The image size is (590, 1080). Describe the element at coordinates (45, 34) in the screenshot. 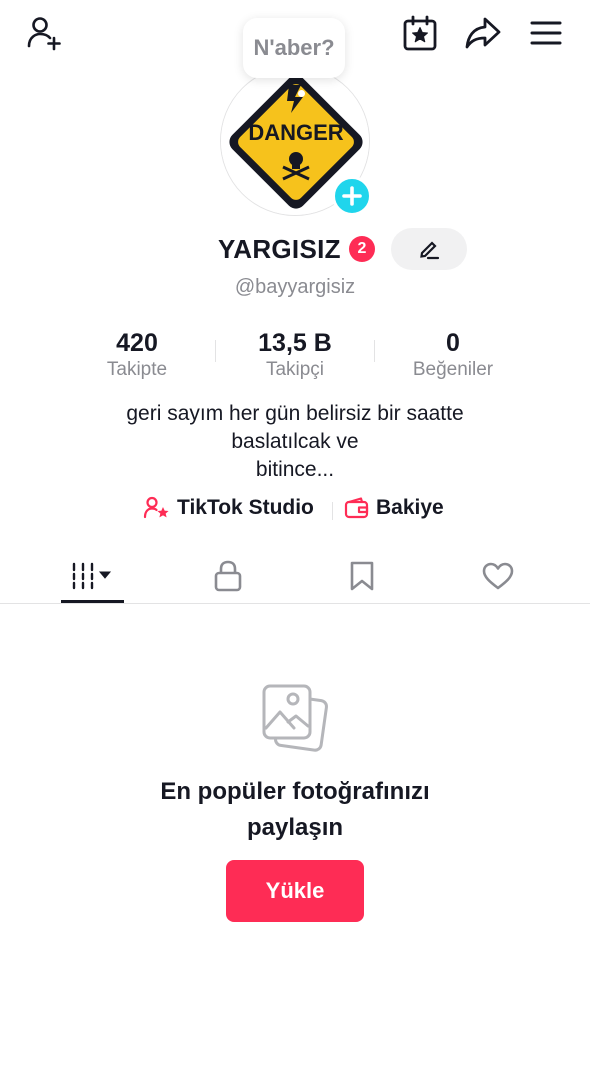

I see `add-friend-icon` at that location.